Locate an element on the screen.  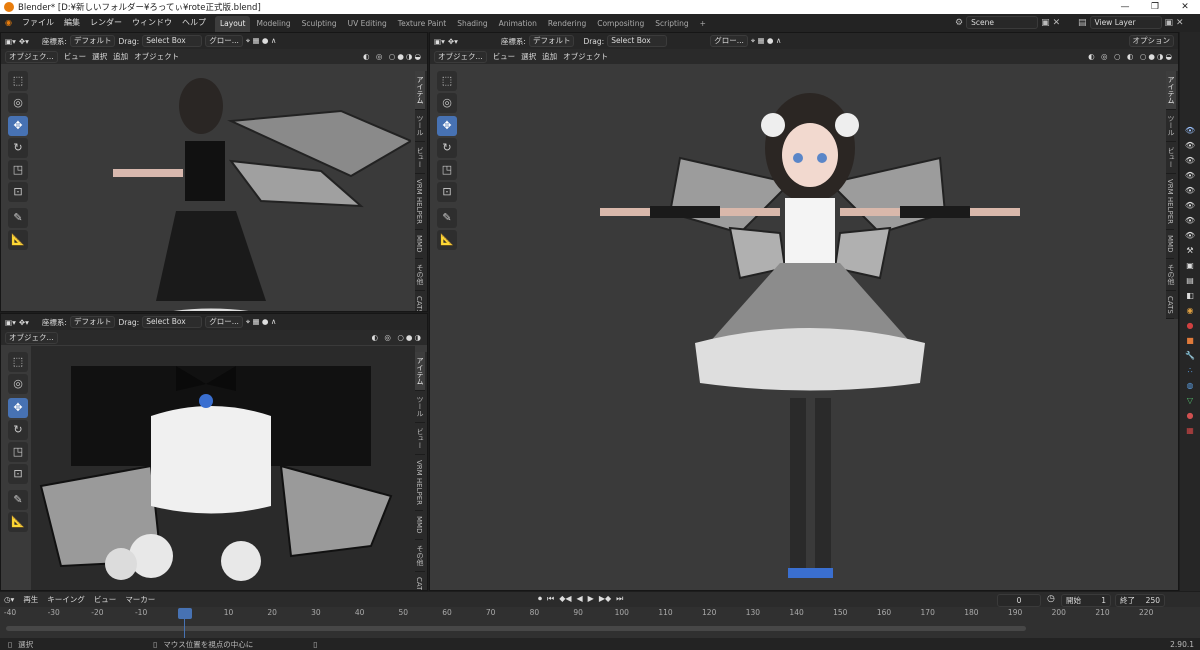
tab-sculpting: Sculpting is located at coordinates (319, 24).